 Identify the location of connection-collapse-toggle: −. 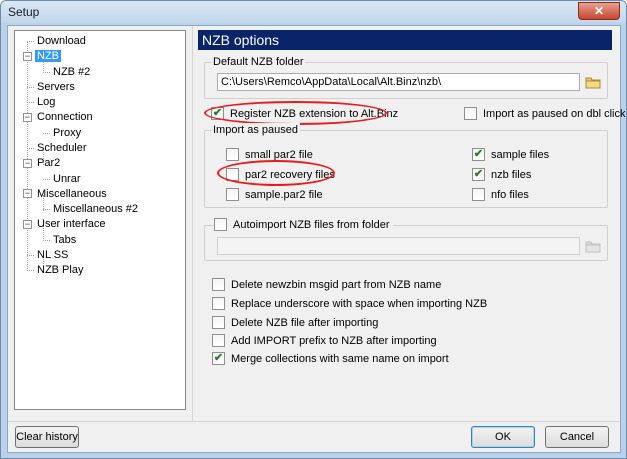
(27, 117).